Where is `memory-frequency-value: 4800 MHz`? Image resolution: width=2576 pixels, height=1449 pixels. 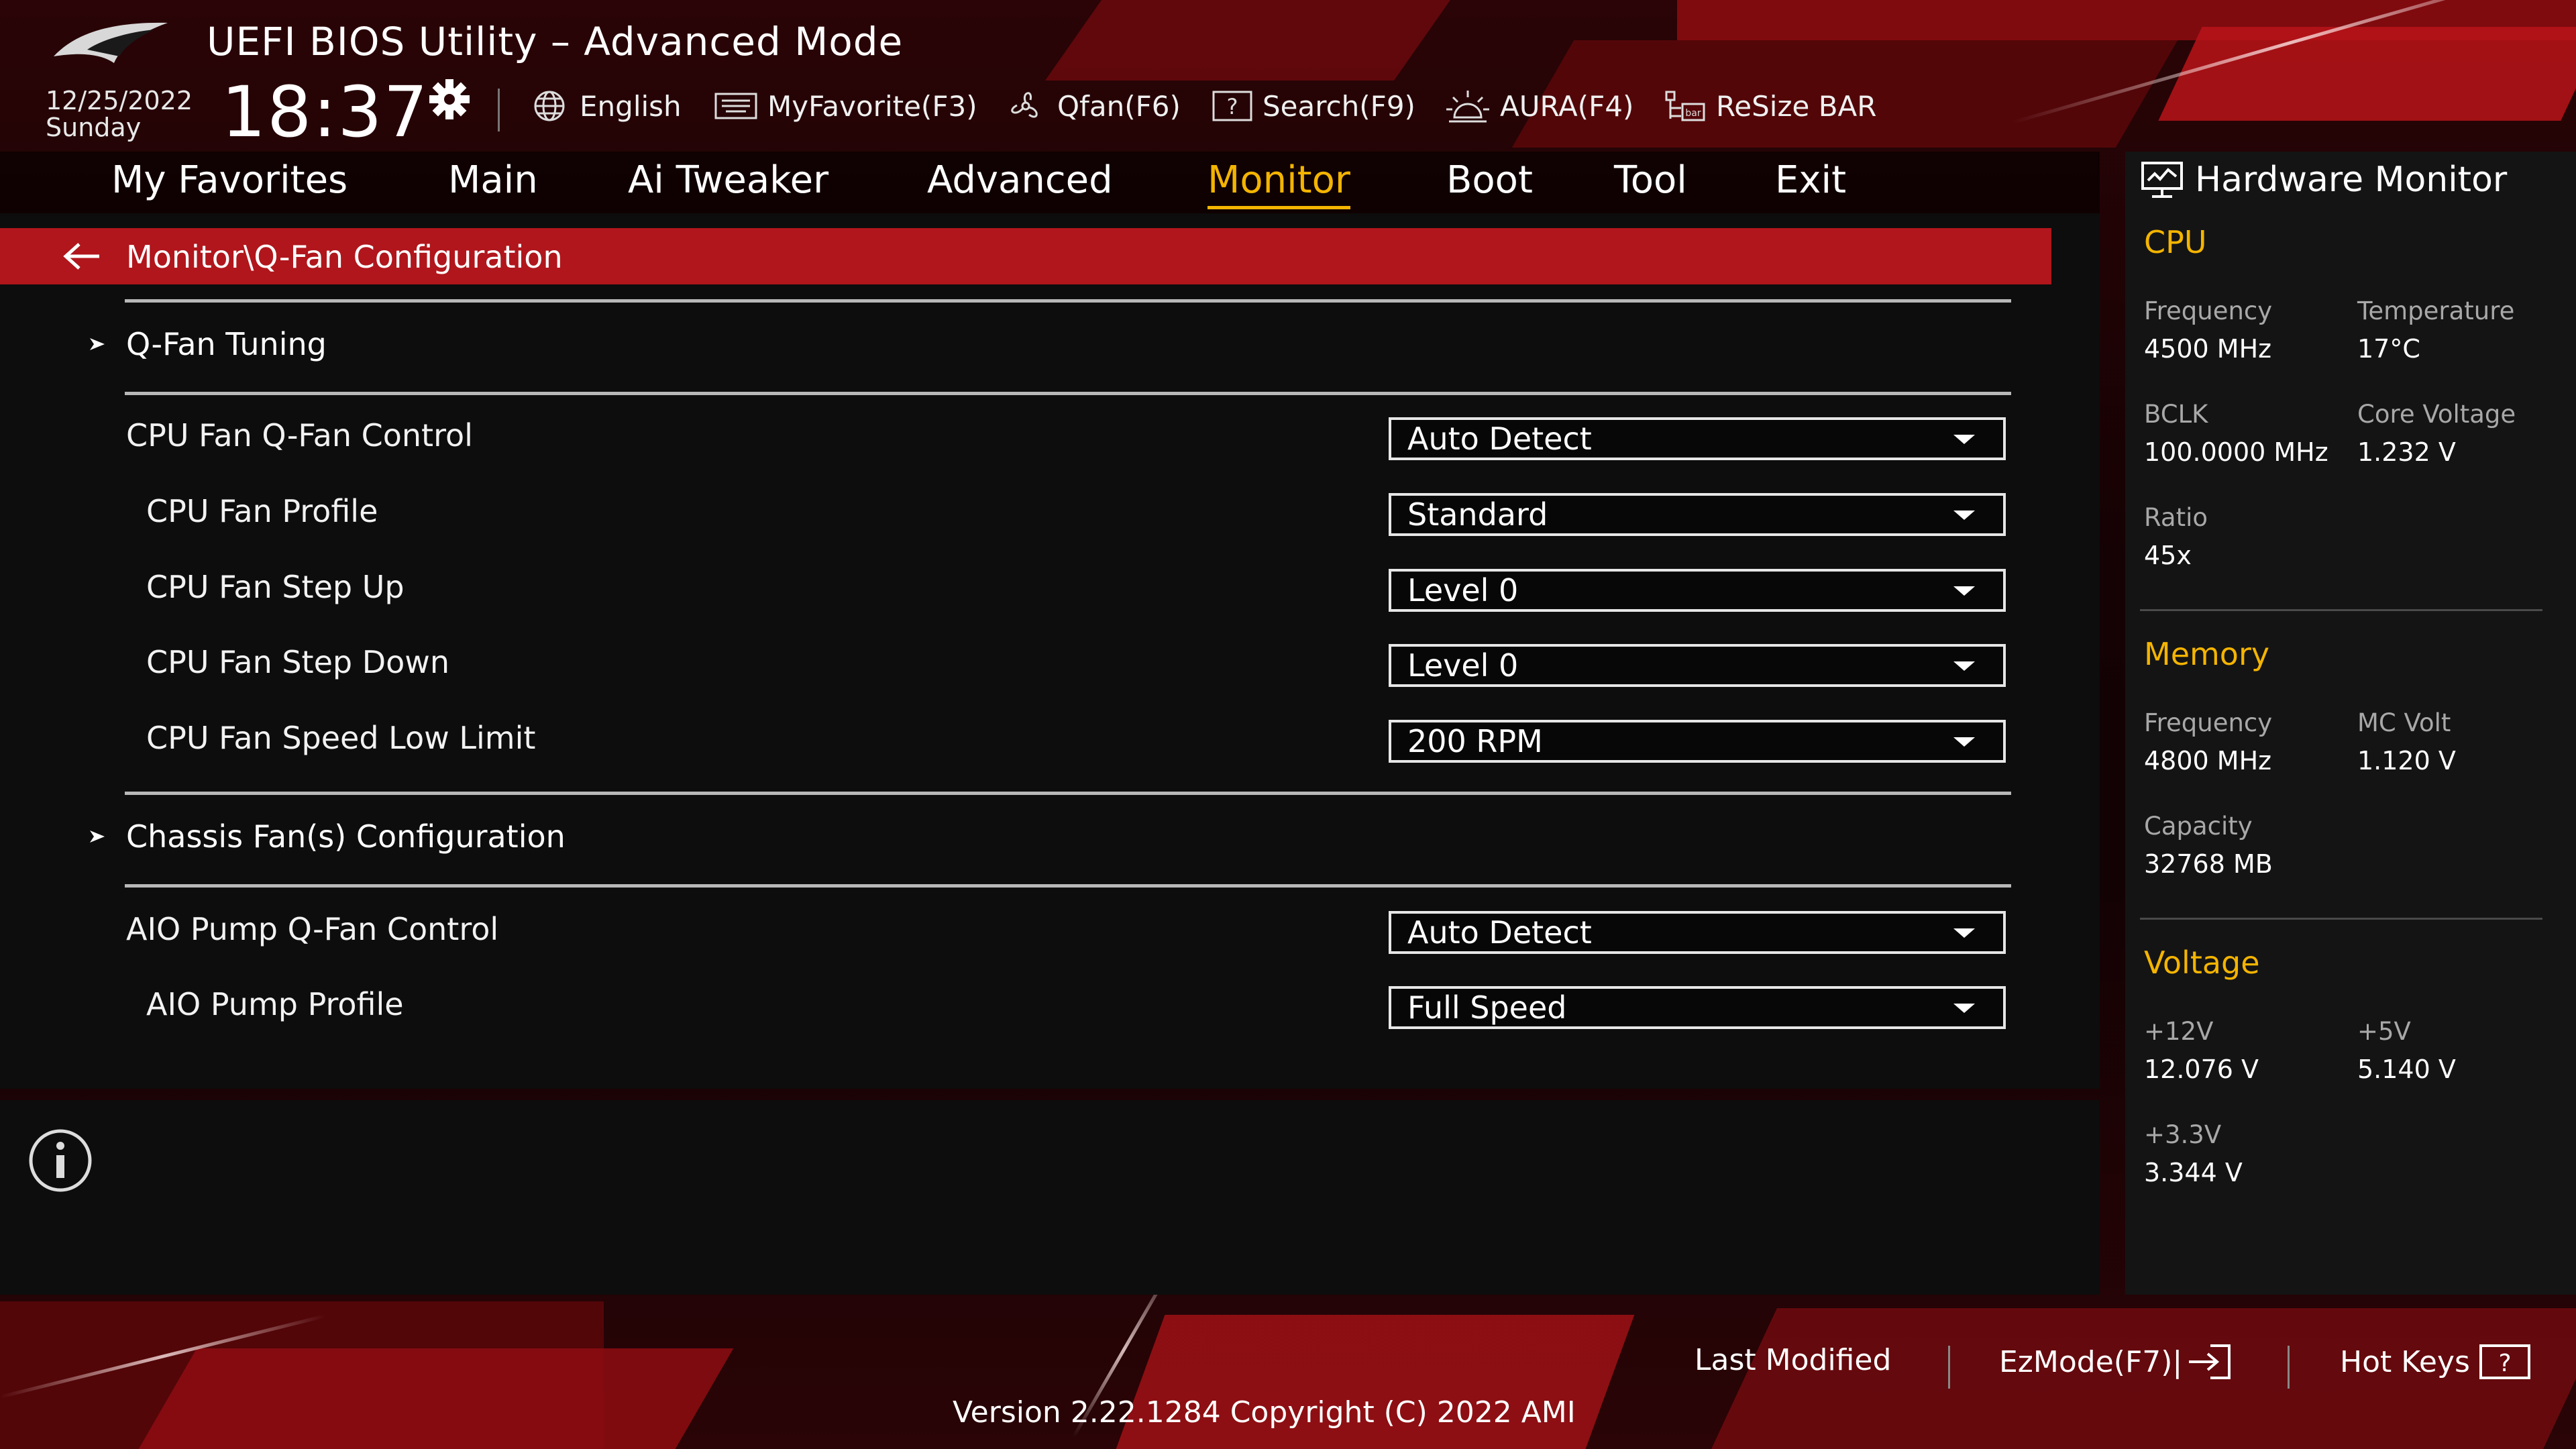 memory-frequency-value: 4800 MHz is located at coordinates (2208, 760).